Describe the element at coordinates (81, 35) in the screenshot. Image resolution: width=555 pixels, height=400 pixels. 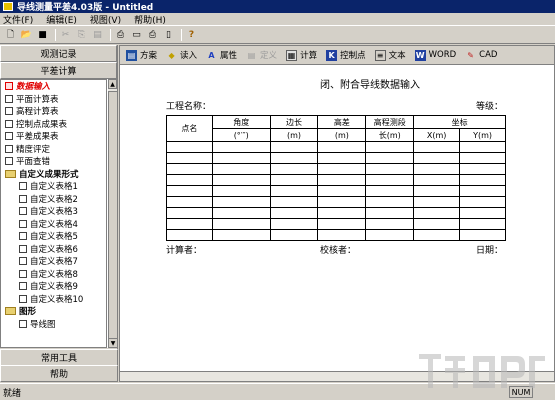
I see `copy-icon: ⎘` at that location.